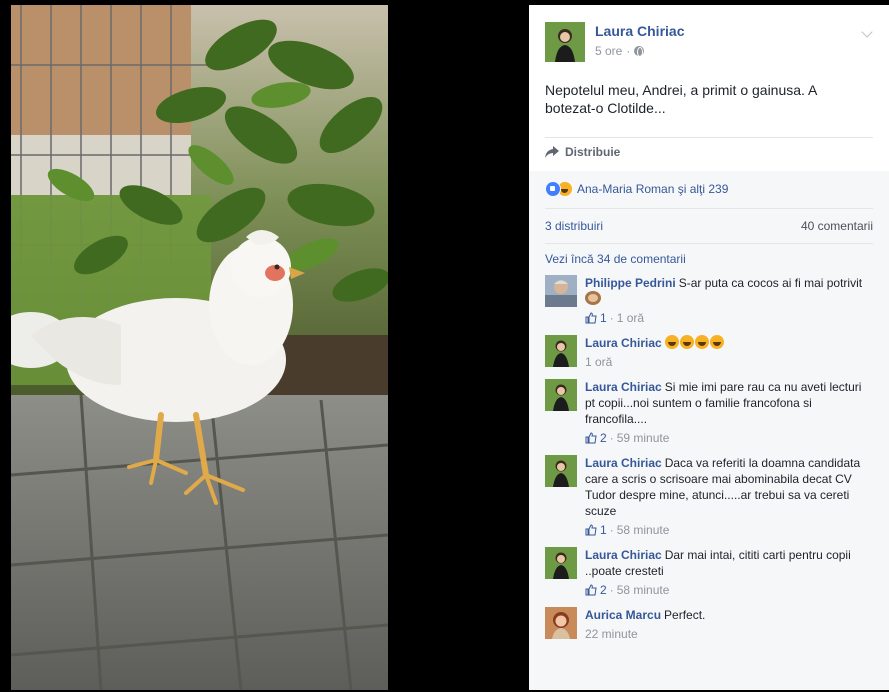 The width and height of the screenshot is (889, 692). Describe the element at coordinates (710, 43) in the screenshot. I see `post-header: Laura Chiriac 5 ore ·` at that location.